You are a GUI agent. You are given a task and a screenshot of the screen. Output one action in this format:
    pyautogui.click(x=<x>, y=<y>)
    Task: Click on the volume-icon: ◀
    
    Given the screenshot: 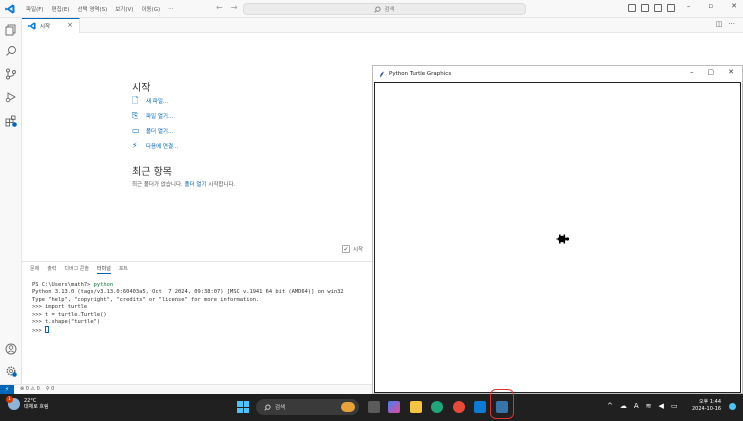 What is the action you would take?
    pyautogui.click(x=661, y=406)
    